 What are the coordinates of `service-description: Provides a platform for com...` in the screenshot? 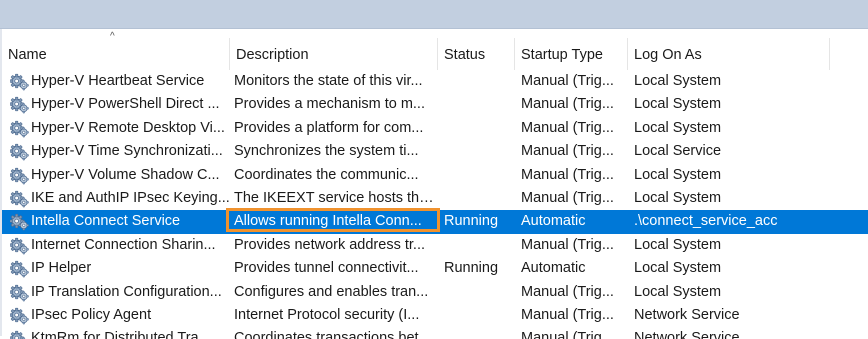 It's located at (329, 127).